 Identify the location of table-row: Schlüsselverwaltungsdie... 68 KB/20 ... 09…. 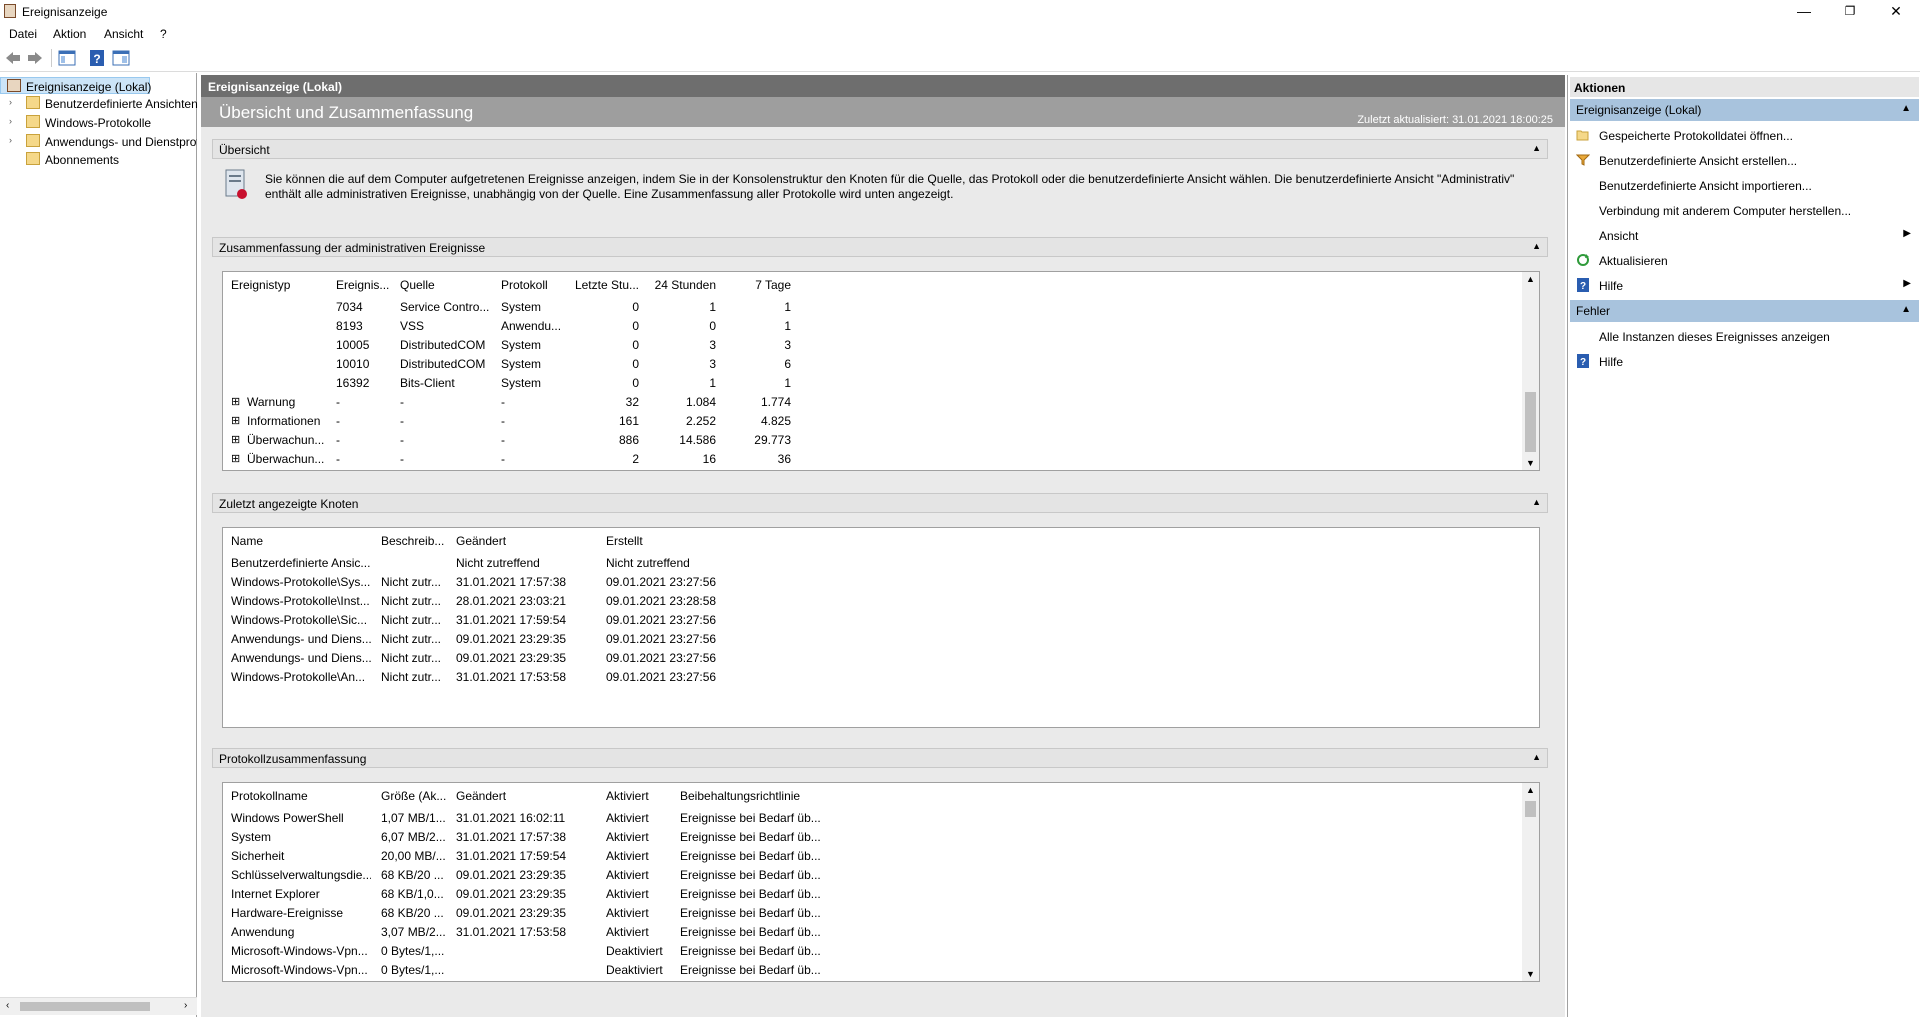
(881, 875).